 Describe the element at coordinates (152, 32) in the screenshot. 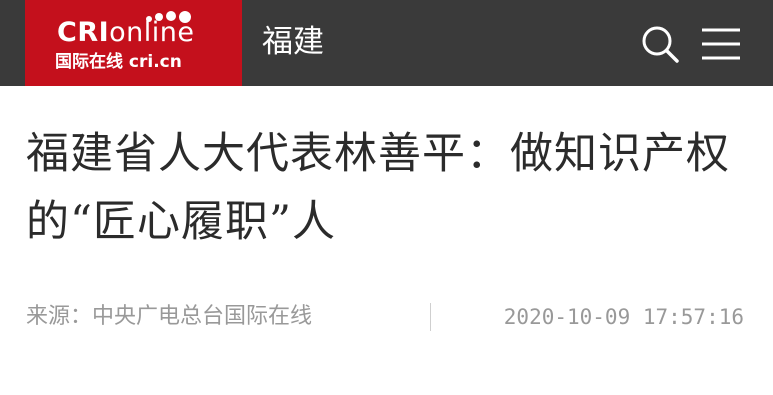

I see `logo-brand-suffix: online` at that location.